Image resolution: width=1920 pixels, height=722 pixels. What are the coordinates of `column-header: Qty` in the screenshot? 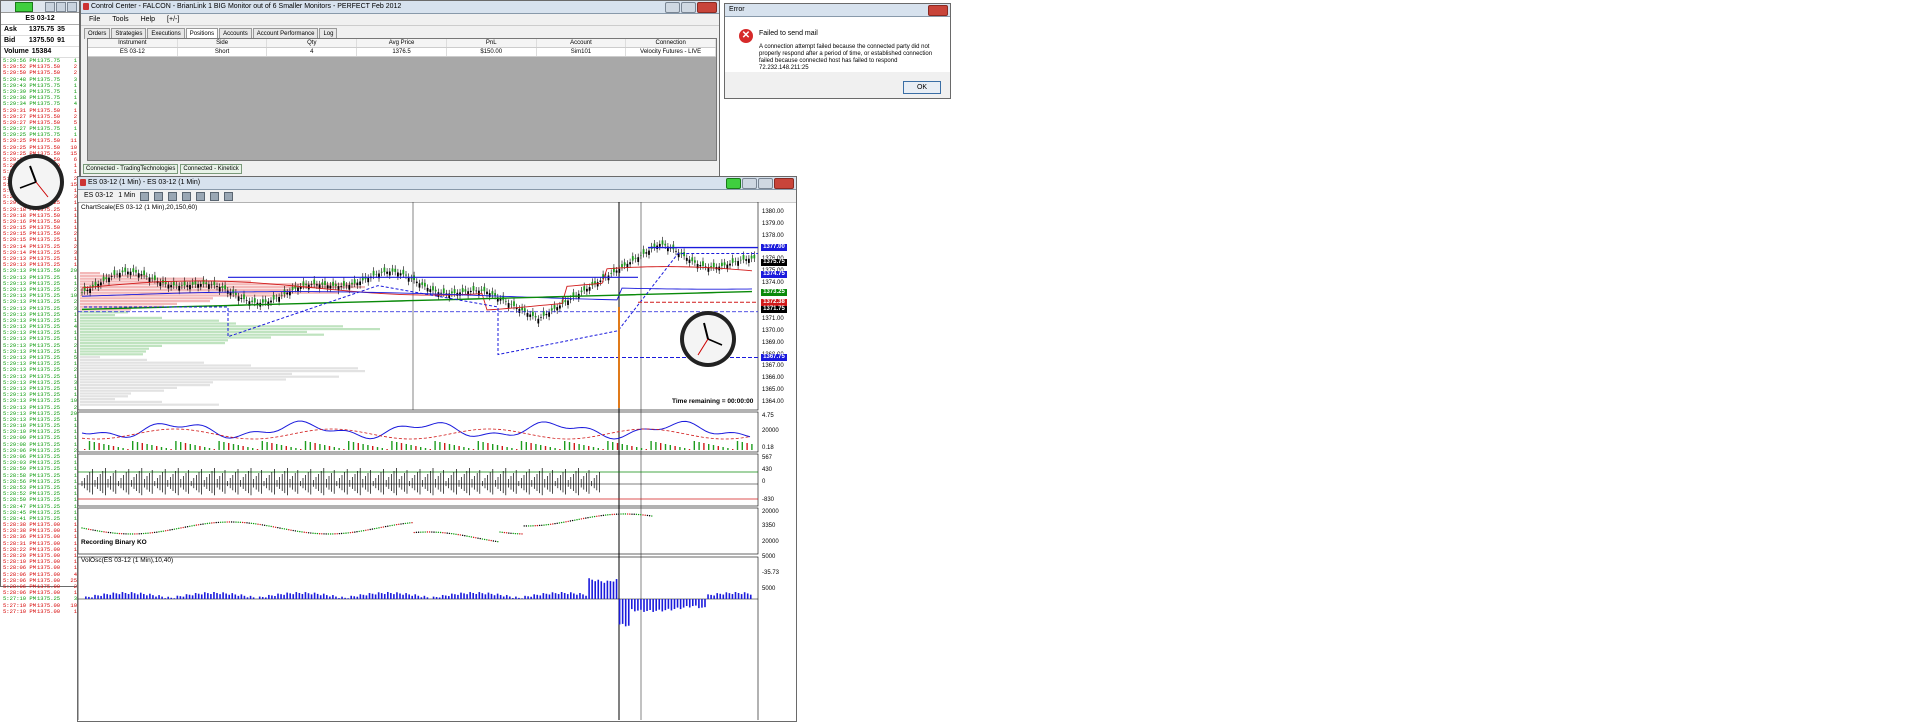 It's located at (312, 43).